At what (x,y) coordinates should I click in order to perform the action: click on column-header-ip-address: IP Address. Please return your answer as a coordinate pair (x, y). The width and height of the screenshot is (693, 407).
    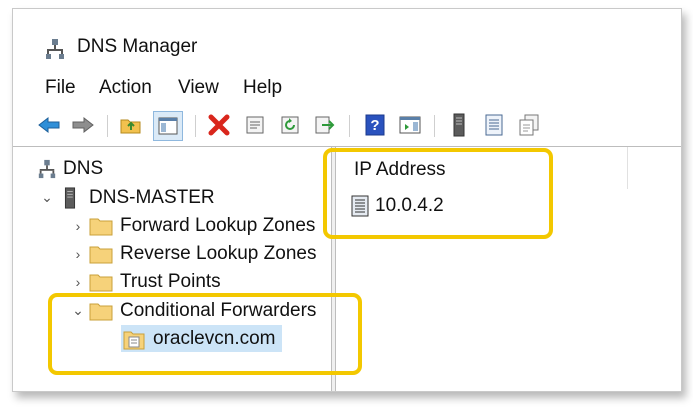
    Looking at the image, I should click on (482, 168).